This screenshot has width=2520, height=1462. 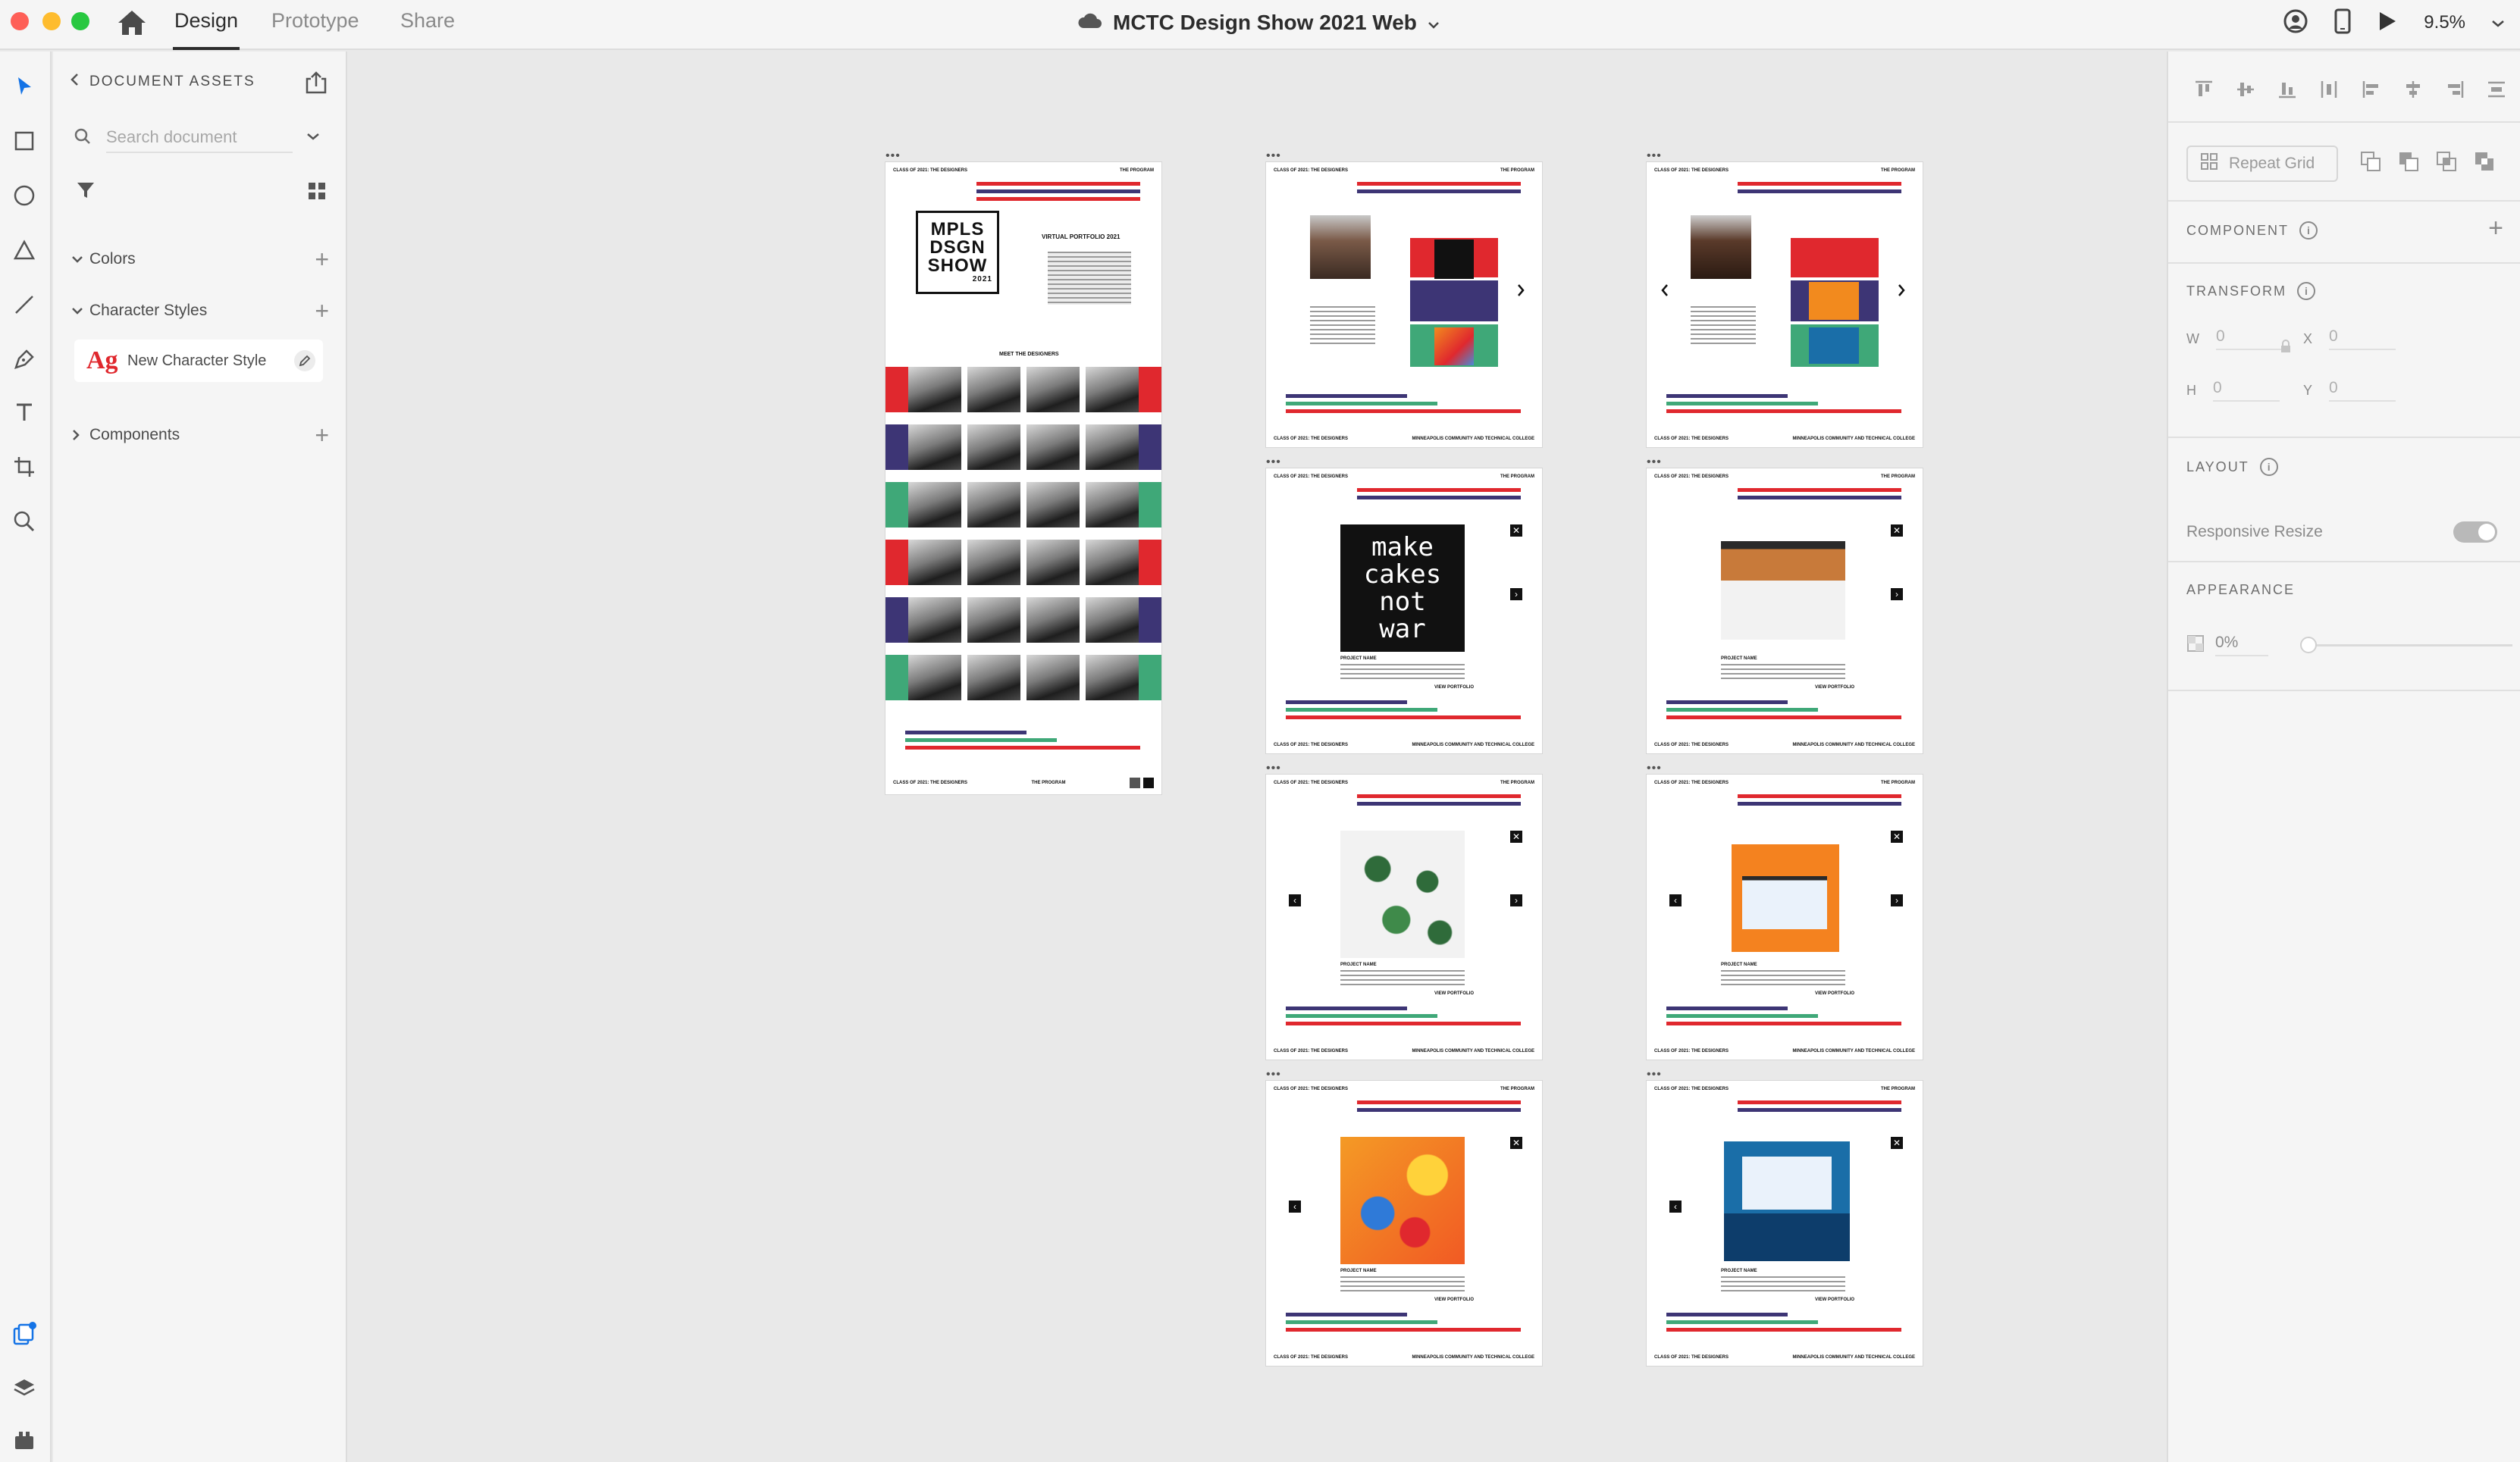 What do you see at coordinates (198, 361) in the screenshot?
I see `character-style-item: Ag New Character Style` at bounding box center [198, 361].